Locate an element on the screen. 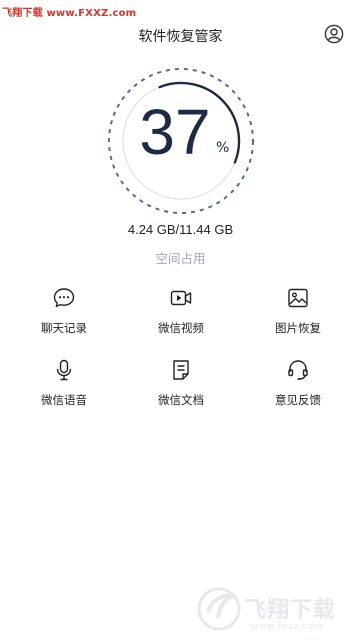  watermark-logo-url: www.fxxz.com is located at coordinates (286, 627).